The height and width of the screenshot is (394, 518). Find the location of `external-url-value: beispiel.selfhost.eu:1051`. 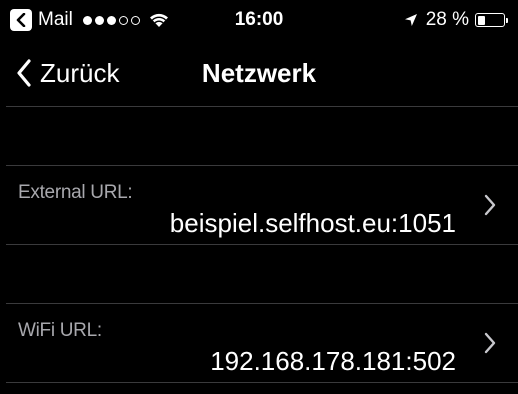

external-url-value: beispiel.selfhost.eu:1051 is located at coordinates (312, 223).